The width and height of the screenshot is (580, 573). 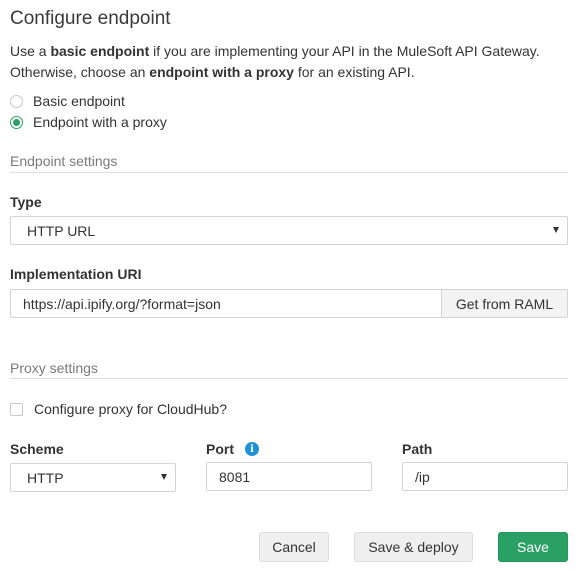 I want to click on implementation-uri-label: Implementation URI, so click(x=76, y=274).